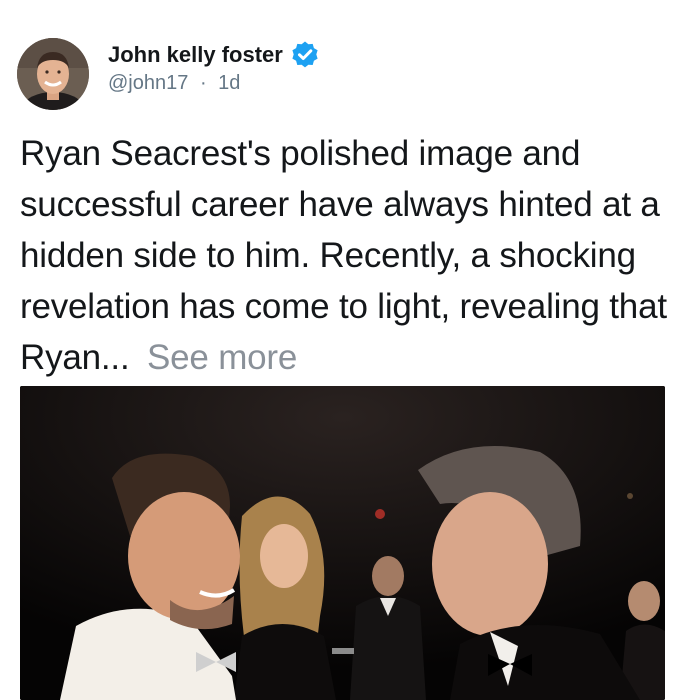  I want to click on author-row: John kelly foster, so click(214, 55).